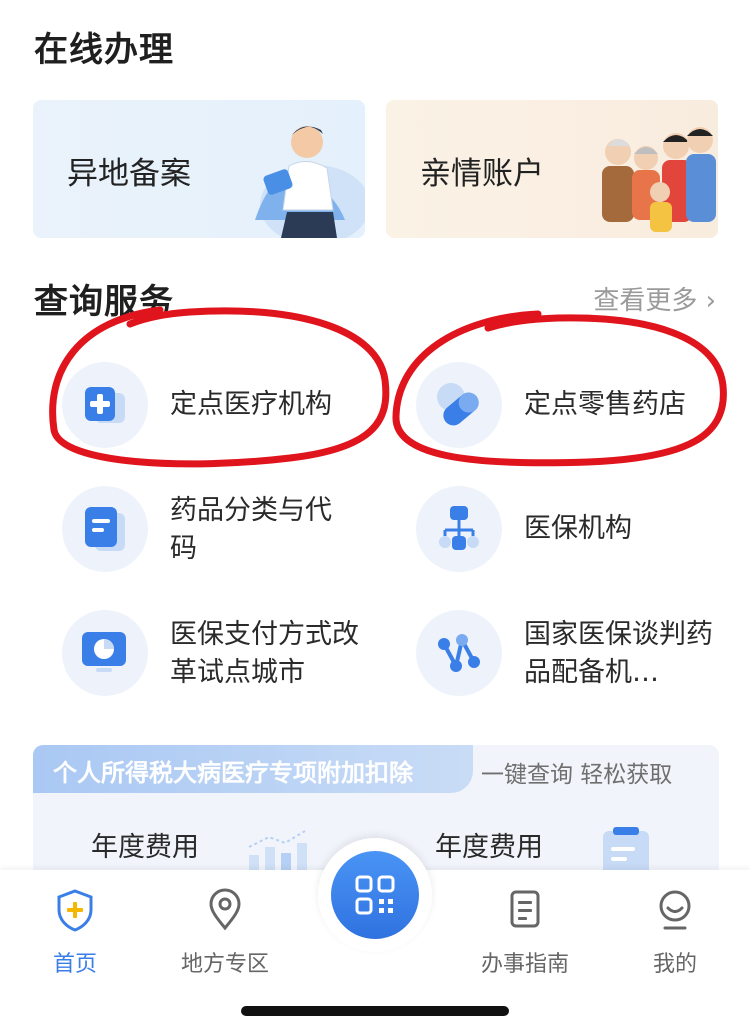  Describe the element at coordinates (264, 653) in the screenshot. I see `service-label: 医保支付方式改革试点城市` at that location.